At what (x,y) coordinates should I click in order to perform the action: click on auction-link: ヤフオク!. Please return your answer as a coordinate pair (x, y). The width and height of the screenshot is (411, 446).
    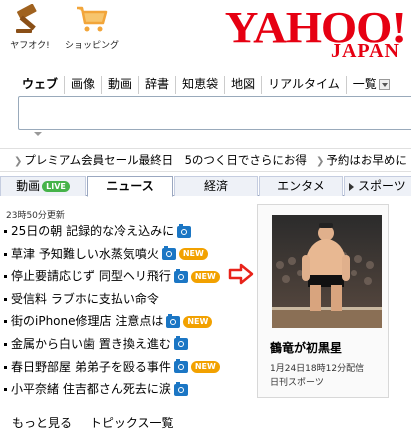
    Looking at the image, I should click on (30, 27).